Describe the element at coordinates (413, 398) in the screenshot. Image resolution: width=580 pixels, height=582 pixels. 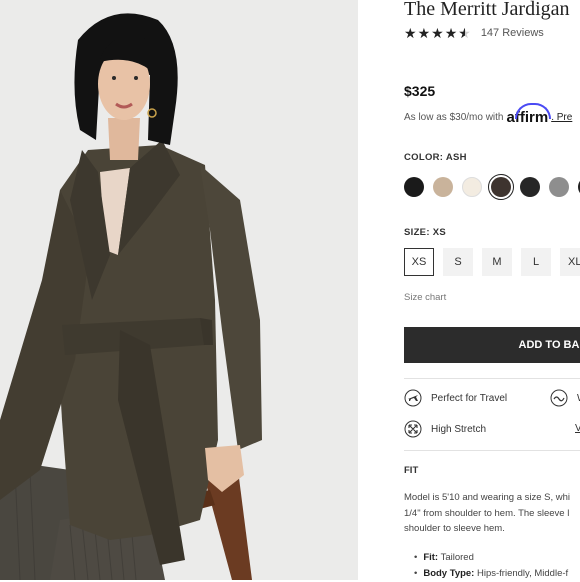
I see `plane-icon` at that location.